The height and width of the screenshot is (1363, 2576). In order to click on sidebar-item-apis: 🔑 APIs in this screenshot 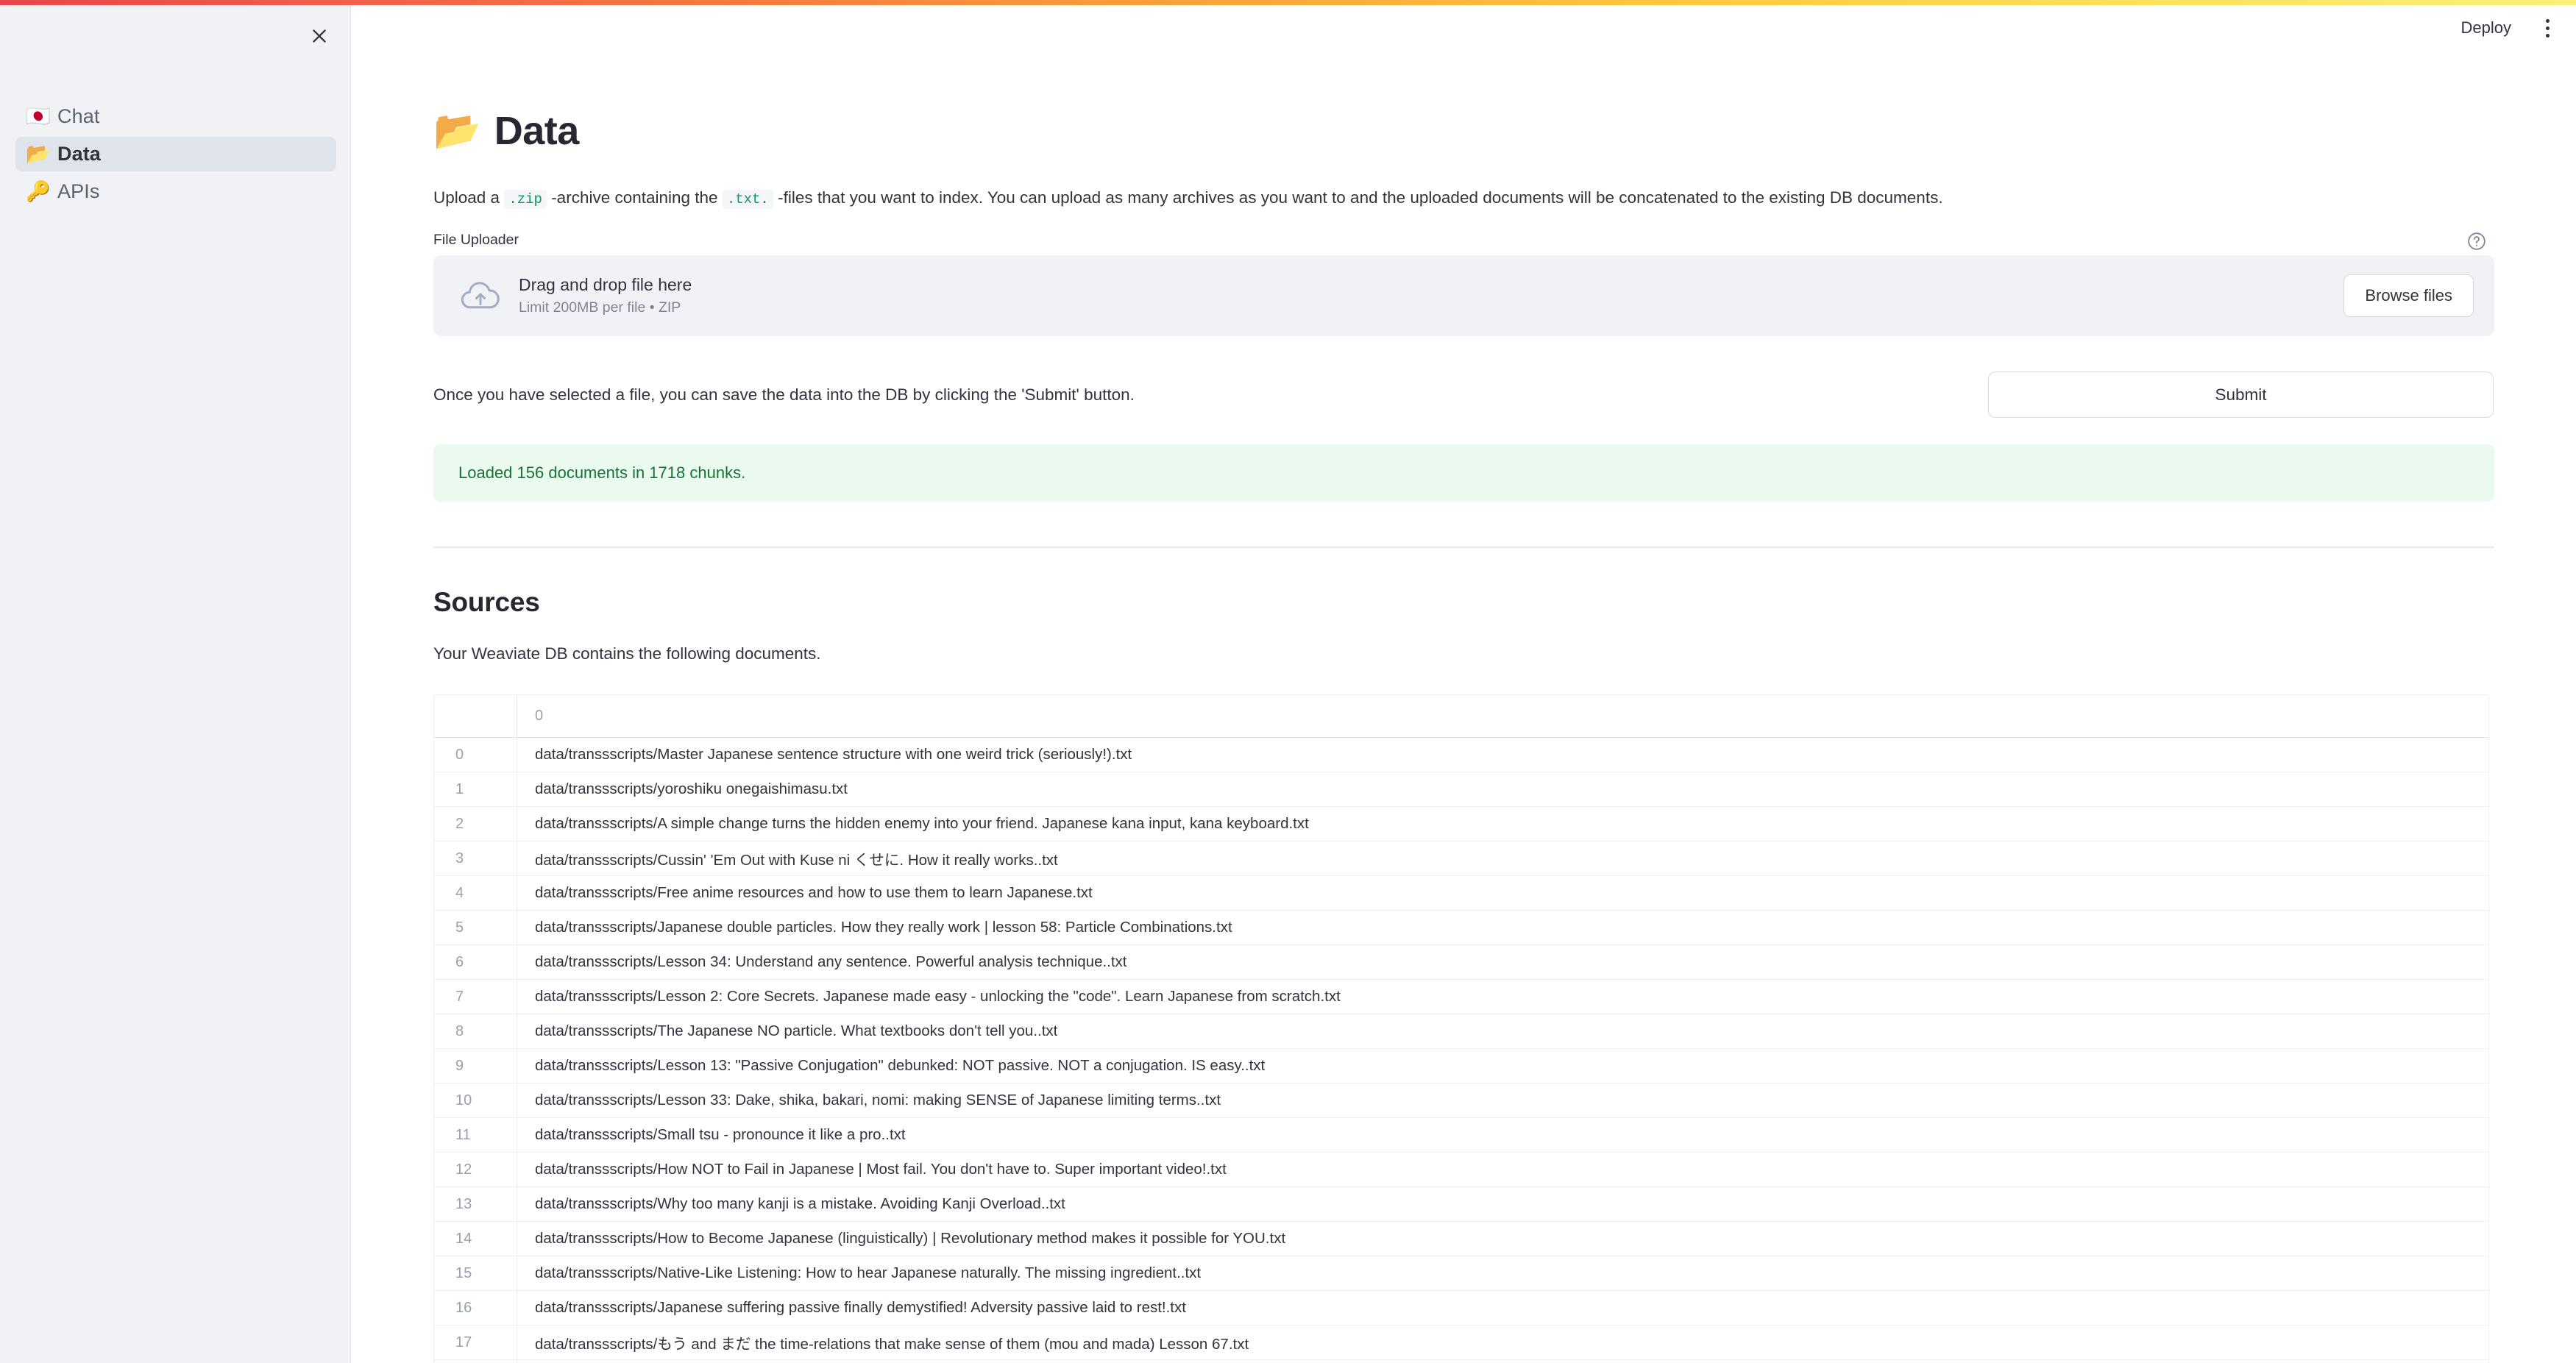, I will do `click(175, 192)`.